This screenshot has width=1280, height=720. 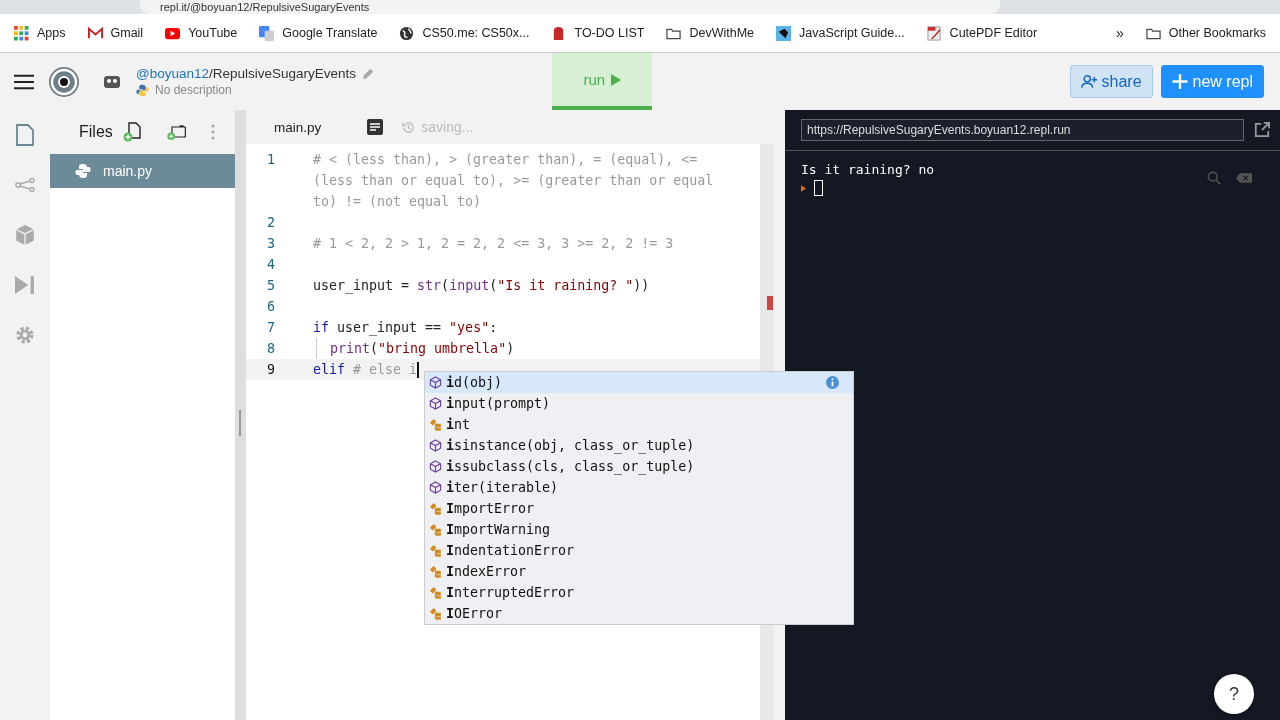 I want to click on add-user-icon, so click(x=1088, y=81).